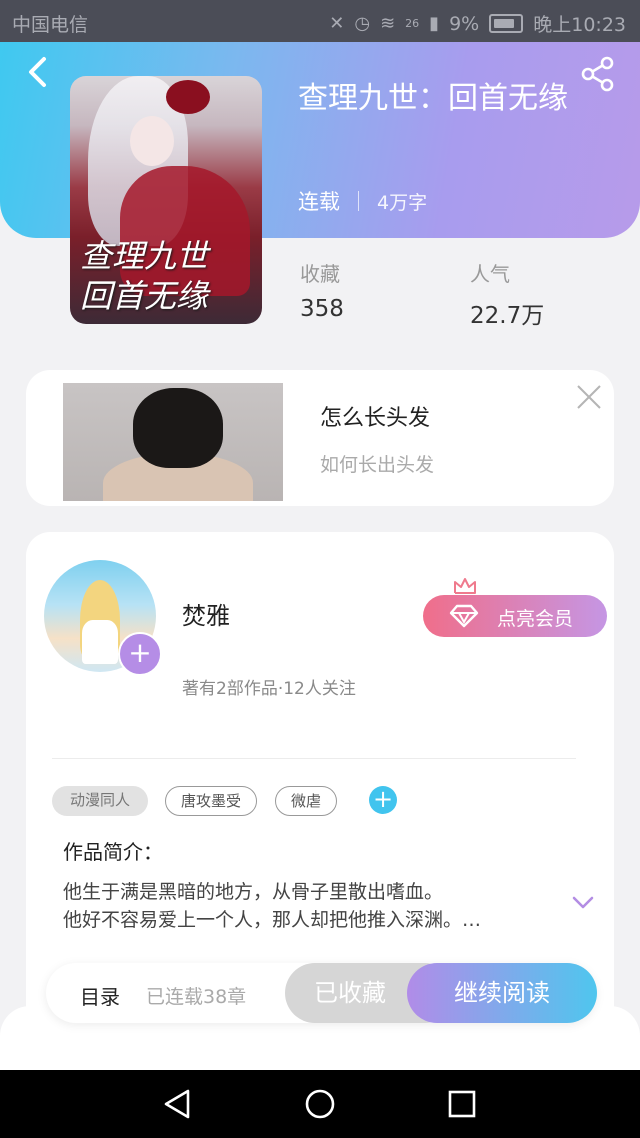 The height and width of the screenshot is (1138, 640). Describe the element at coordinates (579, 25) in the screenshot. I see `clock: 晚上10:23` at that location.